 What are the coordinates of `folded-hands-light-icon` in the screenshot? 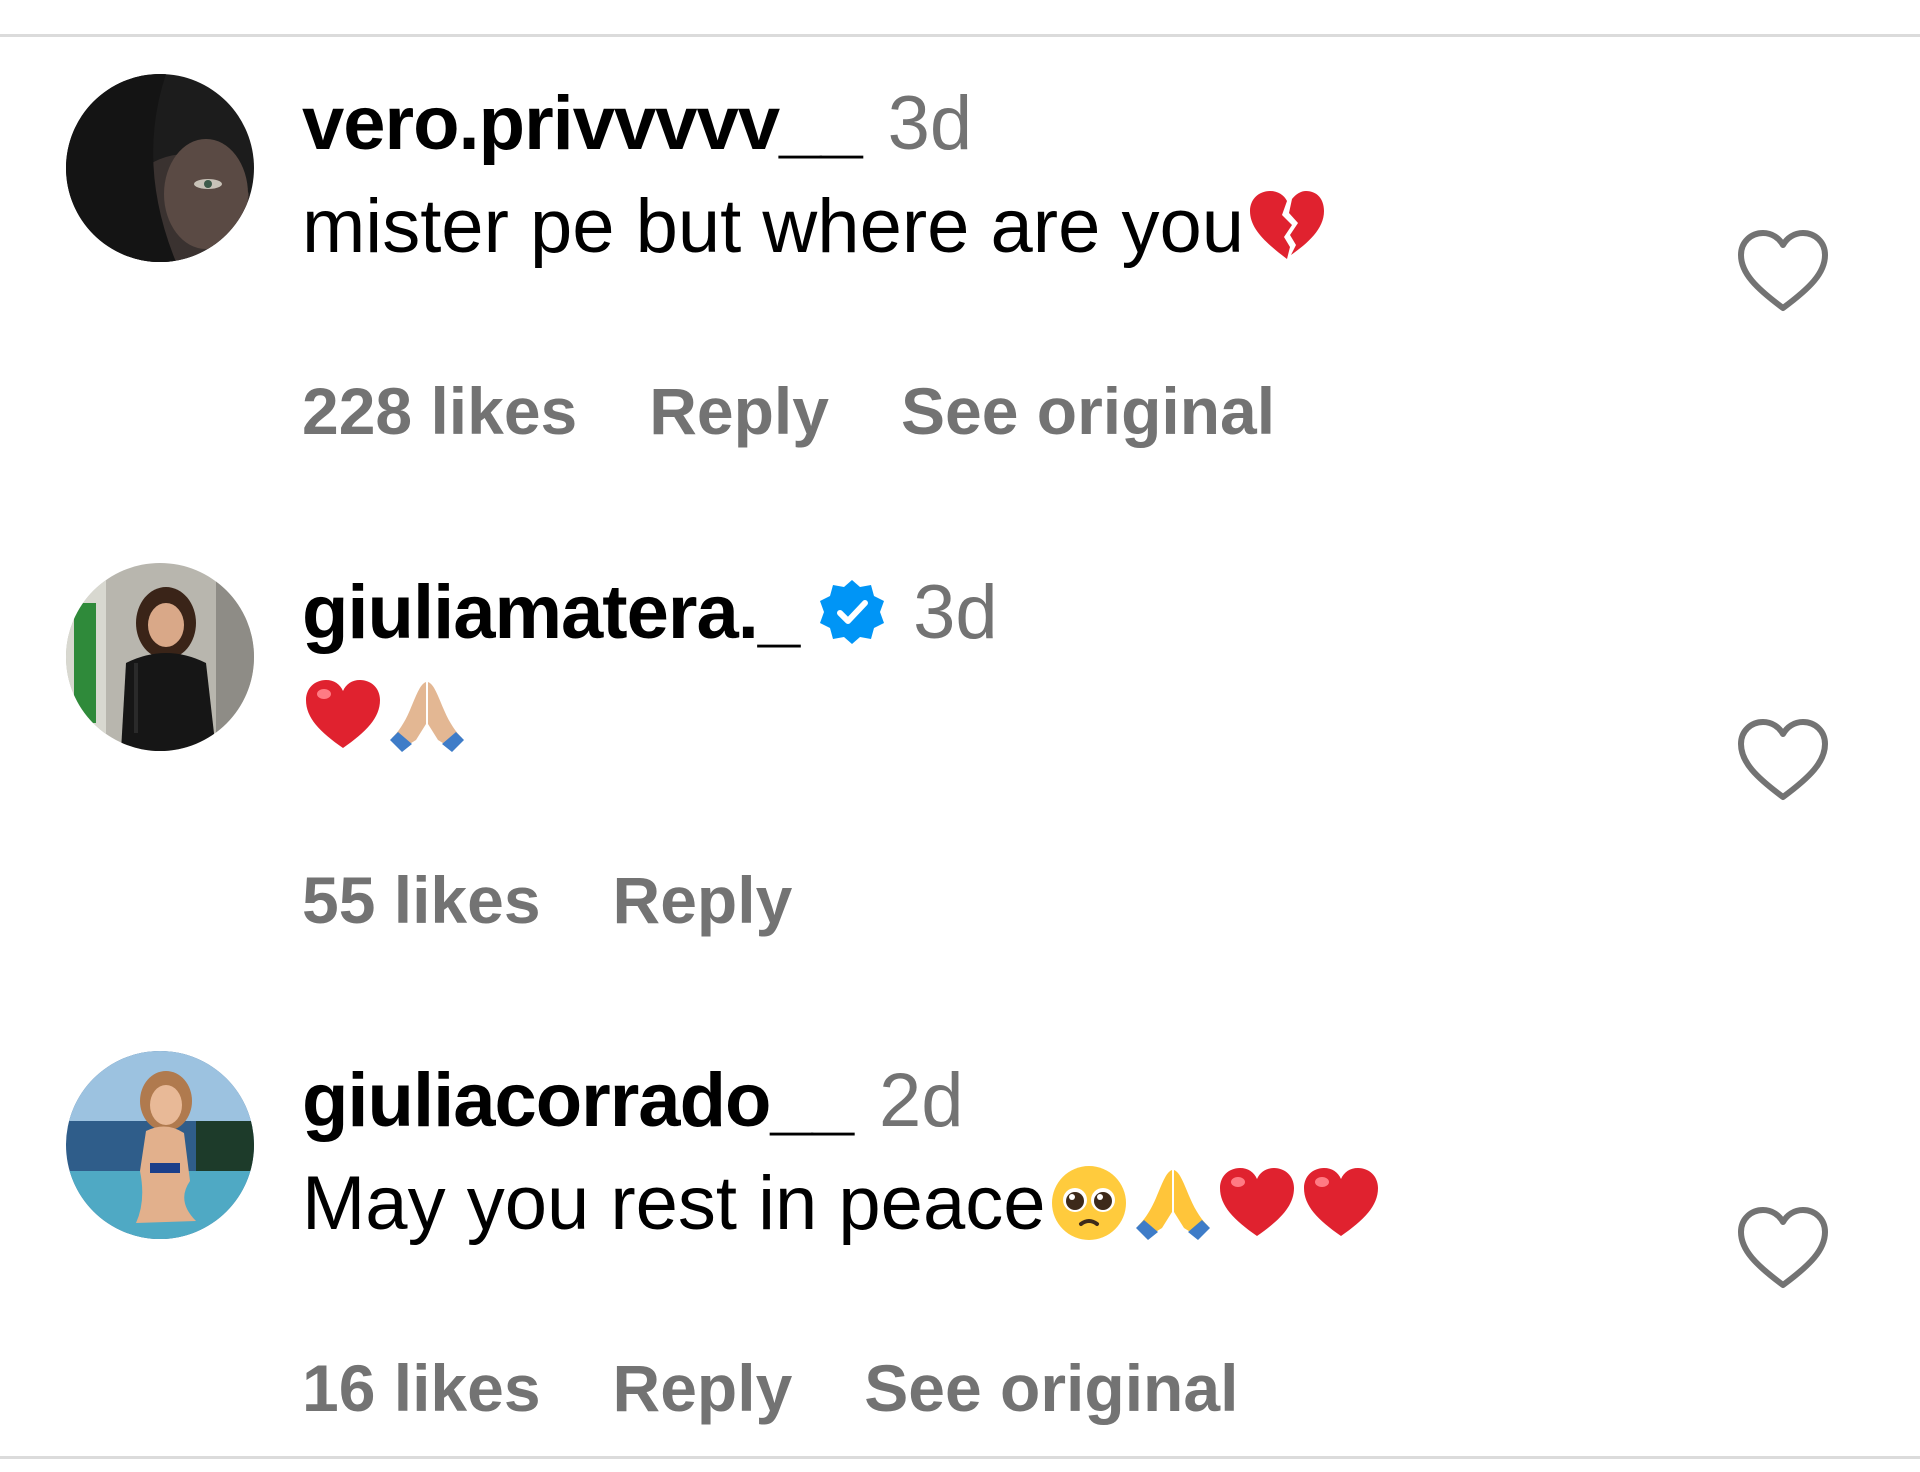 It's located at (427, 715).